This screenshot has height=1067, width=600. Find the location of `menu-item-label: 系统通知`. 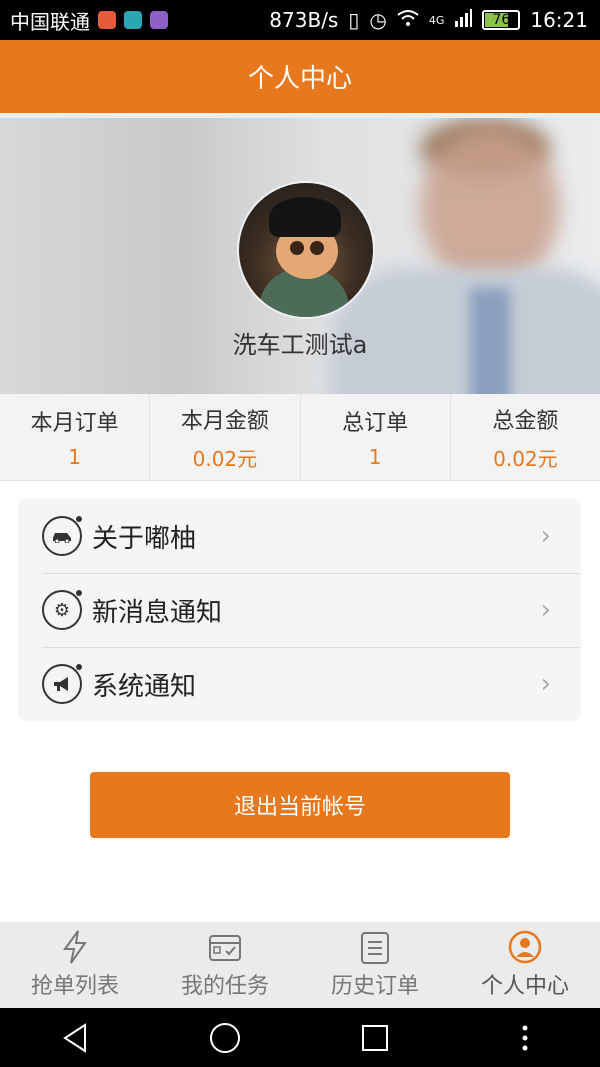

menu-item-label: 系统通知 is located at coordinates (144, 686).